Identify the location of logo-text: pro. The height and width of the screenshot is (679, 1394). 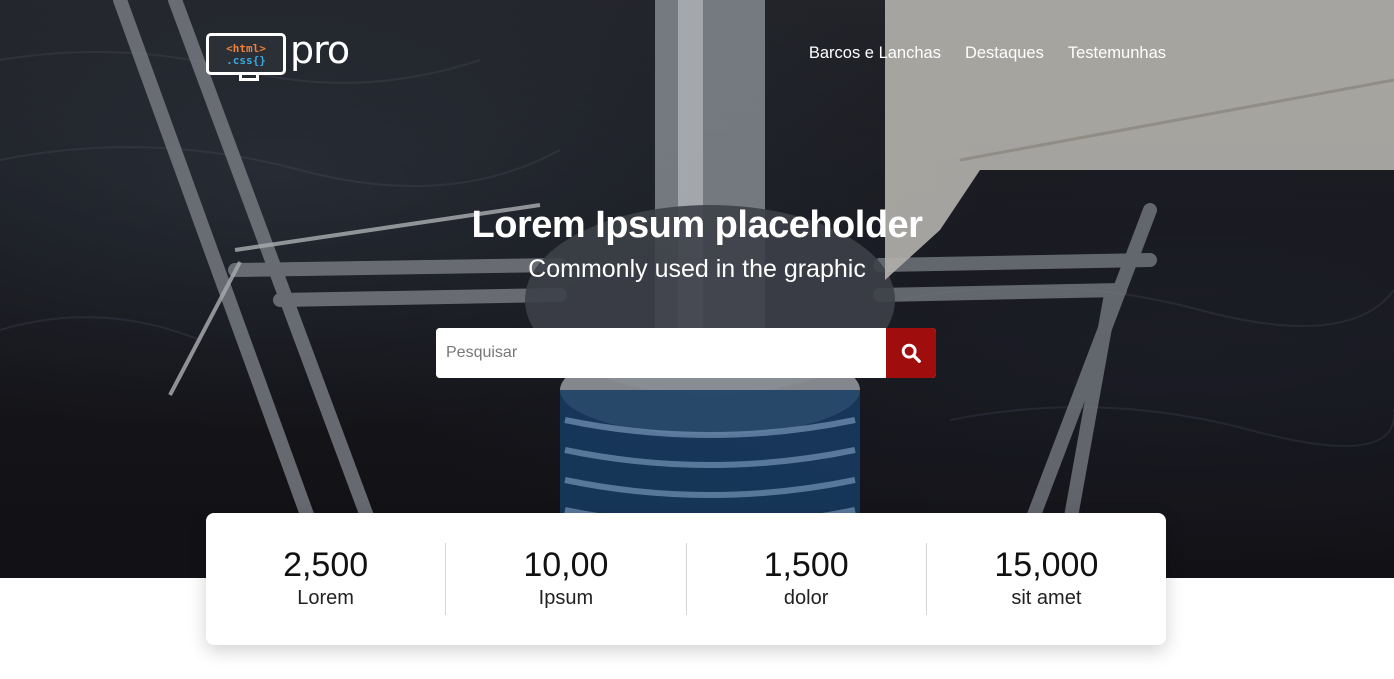
(320, 50).